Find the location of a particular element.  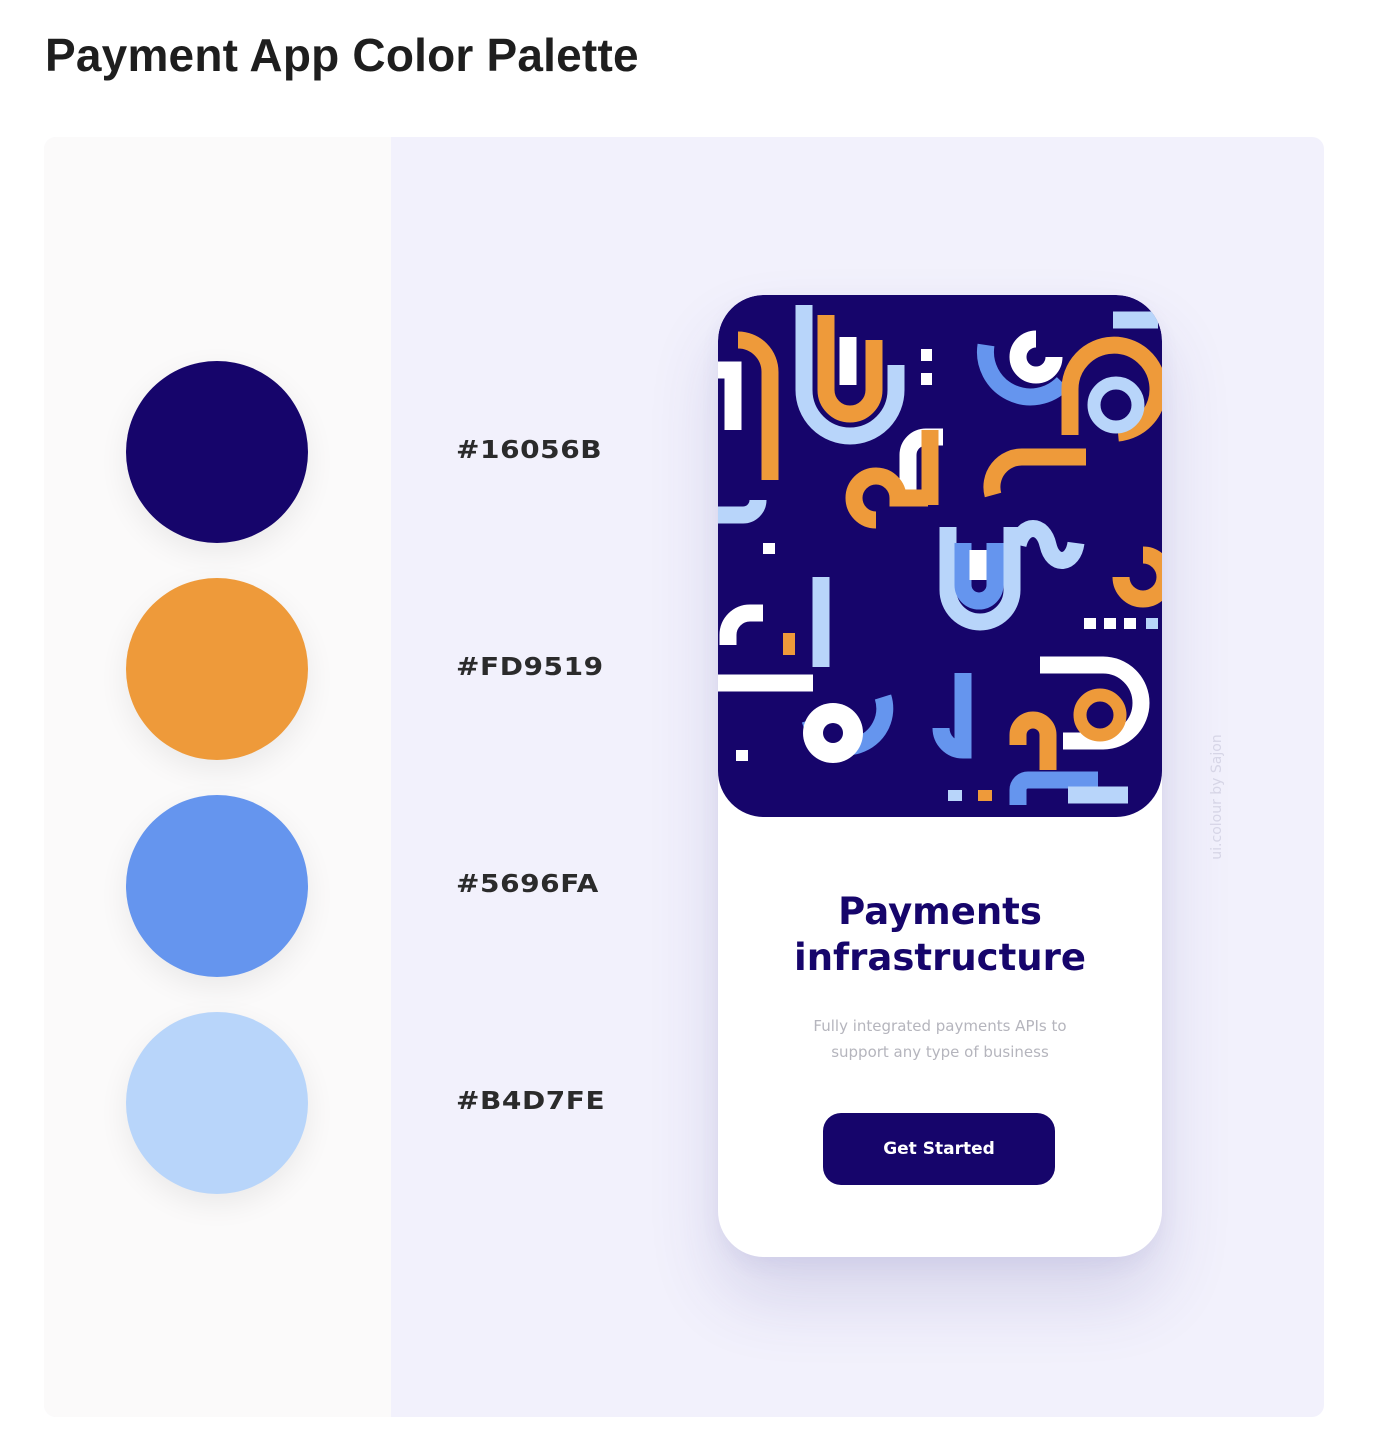

swatch-orange is located at coordinates (217, 669).